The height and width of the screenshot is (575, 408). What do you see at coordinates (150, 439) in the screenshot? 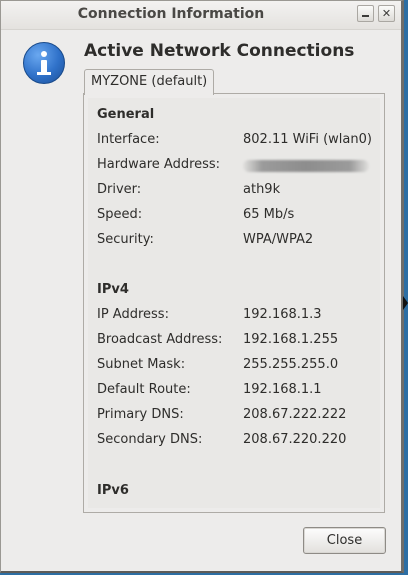
I see `secondary-dns-label: Secondary DNS:` at bounding box center [150, 439].